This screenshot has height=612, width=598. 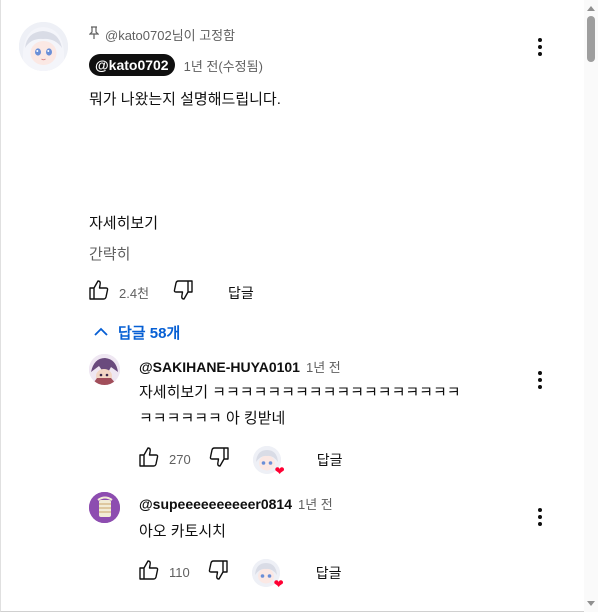 What do you see at coordinates (170, 292) in the screenshot?
I see `comment-actions: 2.4천 답글` at bounding box center [170, 292].